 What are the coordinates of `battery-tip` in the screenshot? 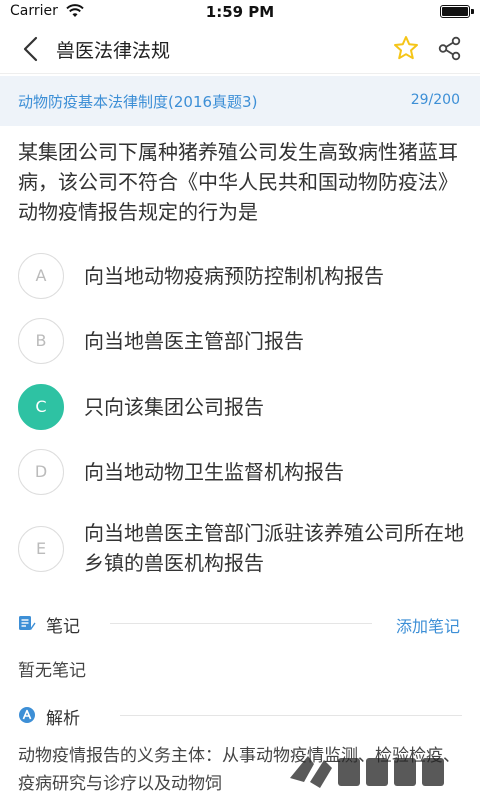 It's located at (472, 11).